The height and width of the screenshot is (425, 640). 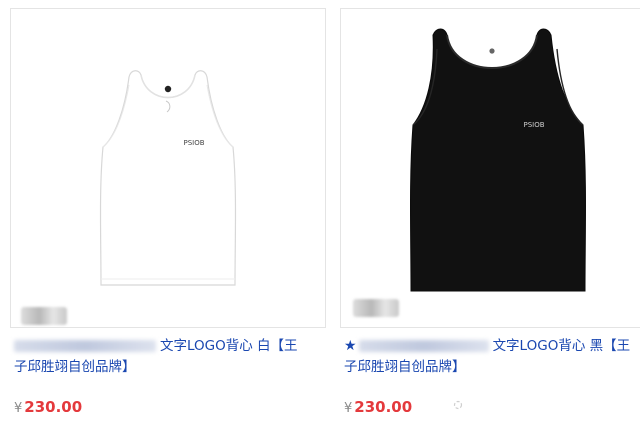 What do you see at coordinates (492, 357) in the screenshot?
I see `product-title-black: ★ 文字LOGO背心 黑【王 子邱胜翊自创品牌】` at bounding box center [492, 357].